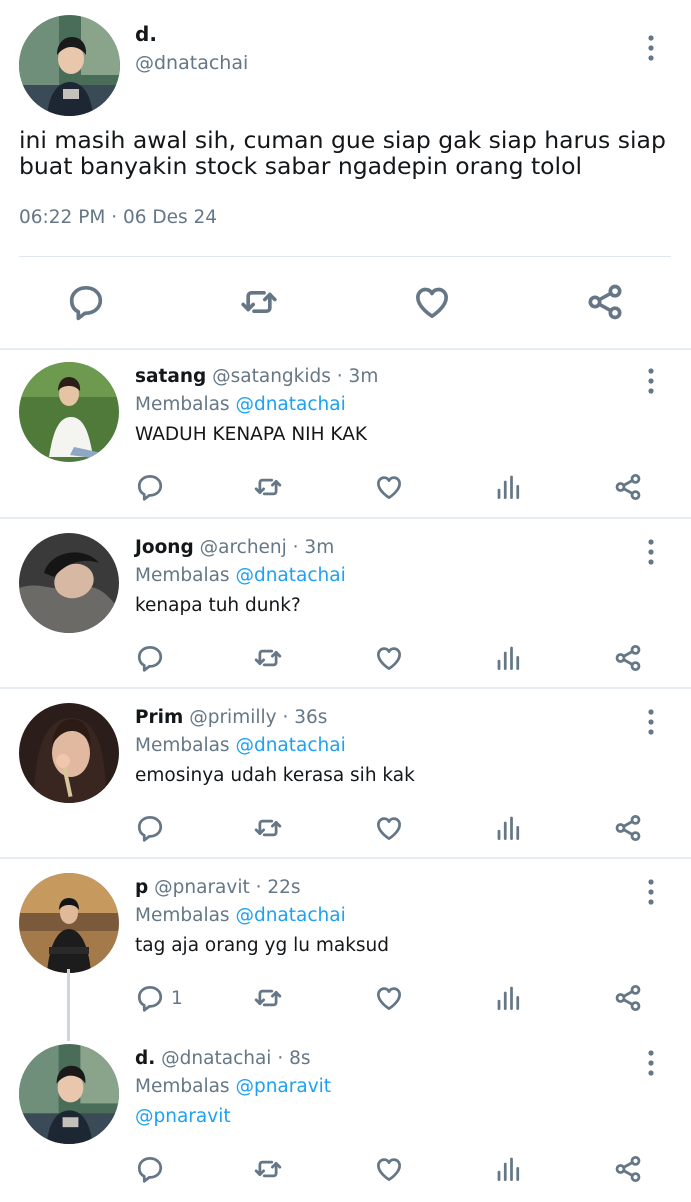  I want to click on reply-text: WADUH KENAPA NIH KAK, so click(251, 434).